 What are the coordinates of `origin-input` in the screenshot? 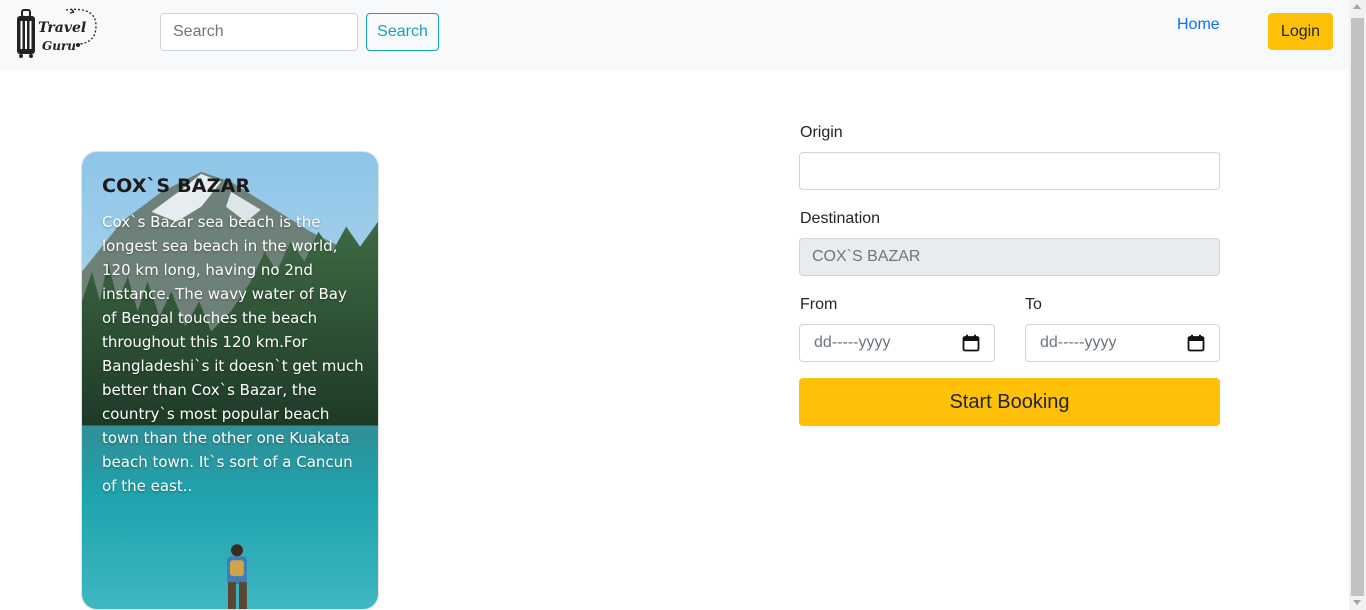 It's located at (1009, 171).